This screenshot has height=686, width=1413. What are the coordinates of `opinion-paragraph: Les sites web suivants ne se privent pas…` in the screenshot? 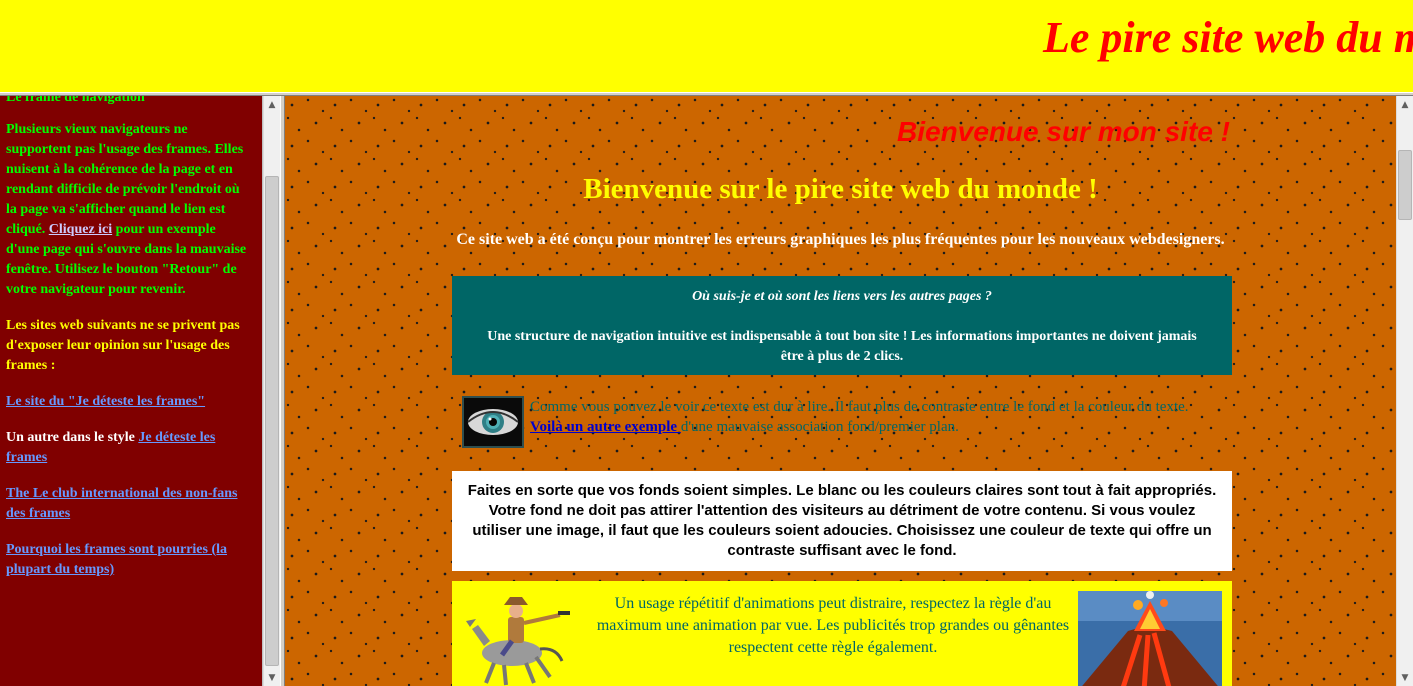 It's located at (123, 345).